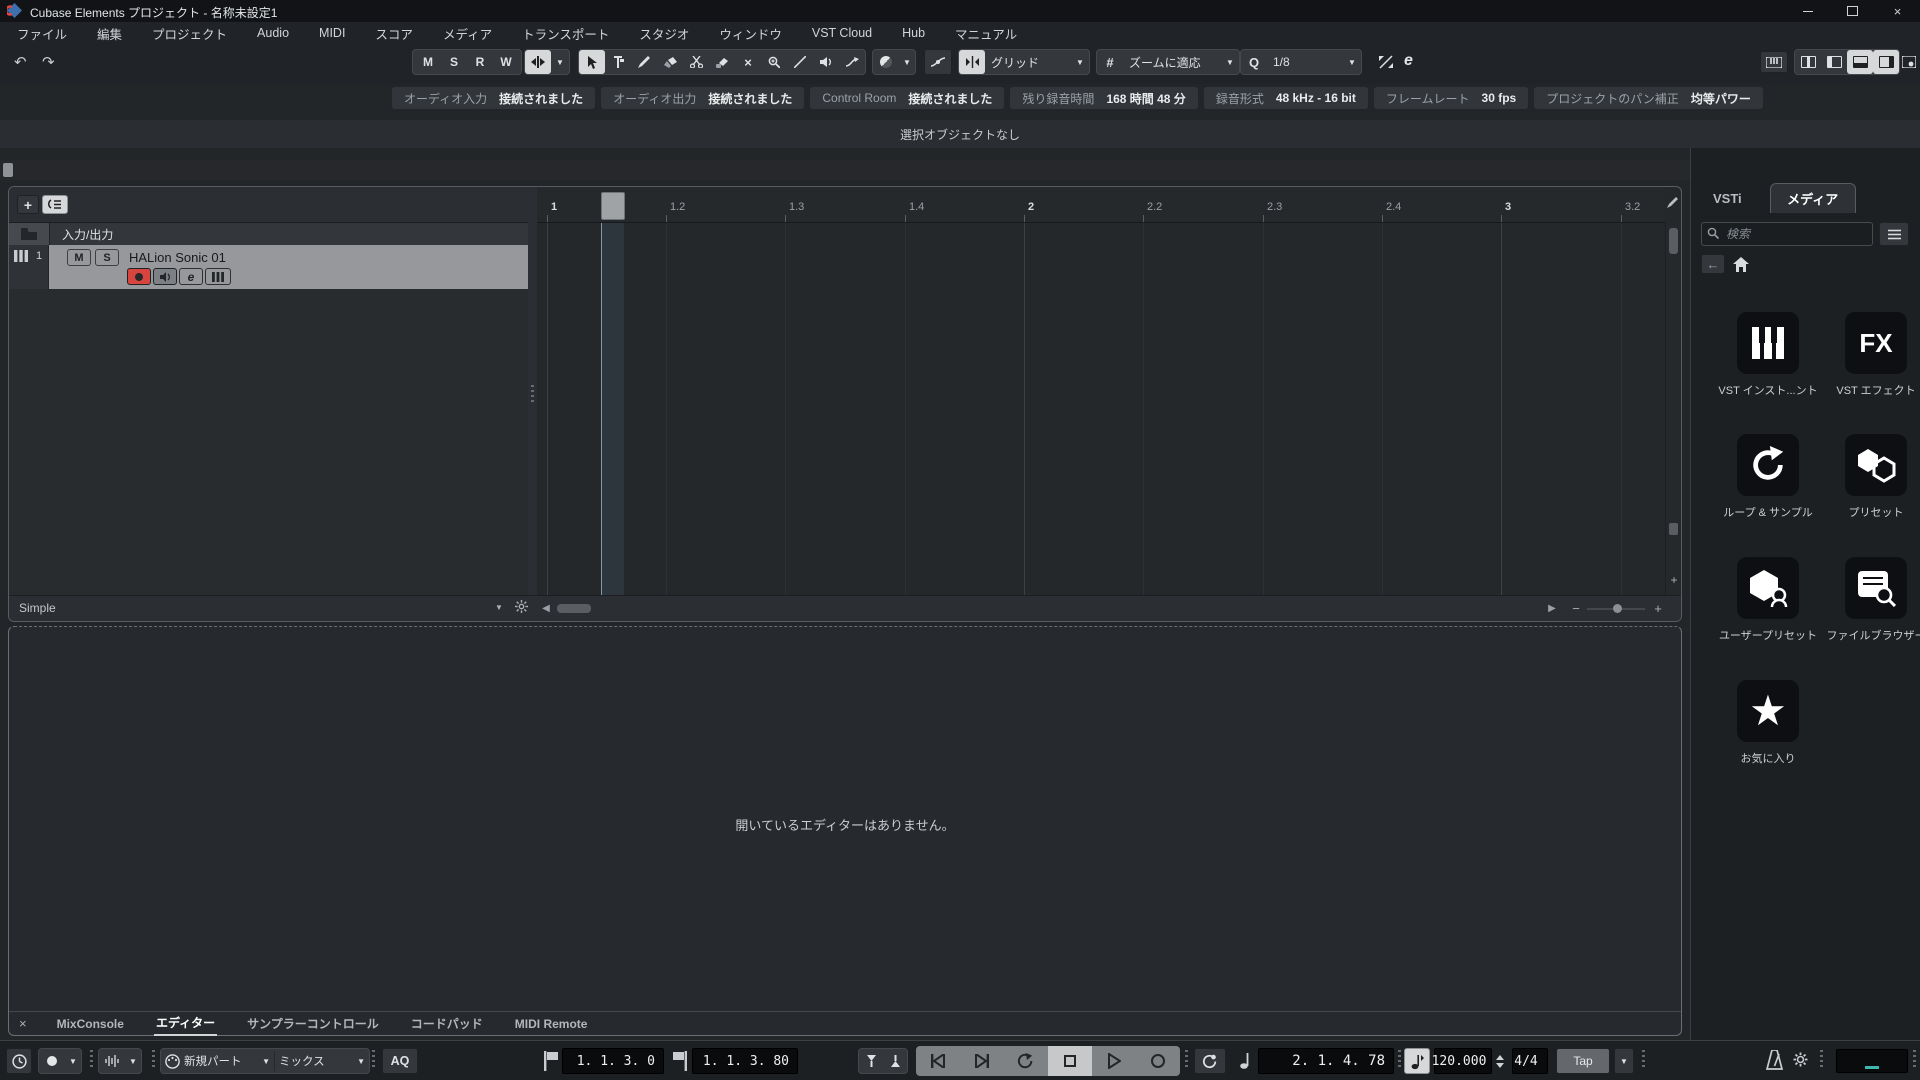 This screenshot has width=1920, height=1080. I want to click on snap-type-dropdown: ▼, so click(1080, 62).